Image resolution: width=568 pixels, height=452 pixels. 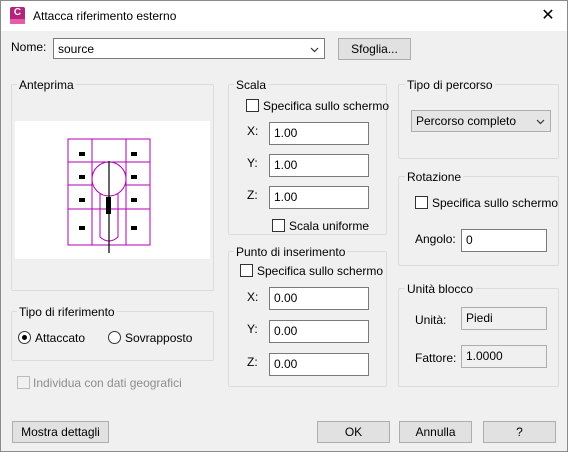 I want to click on preview-drawing, so click(x=109, y=195).